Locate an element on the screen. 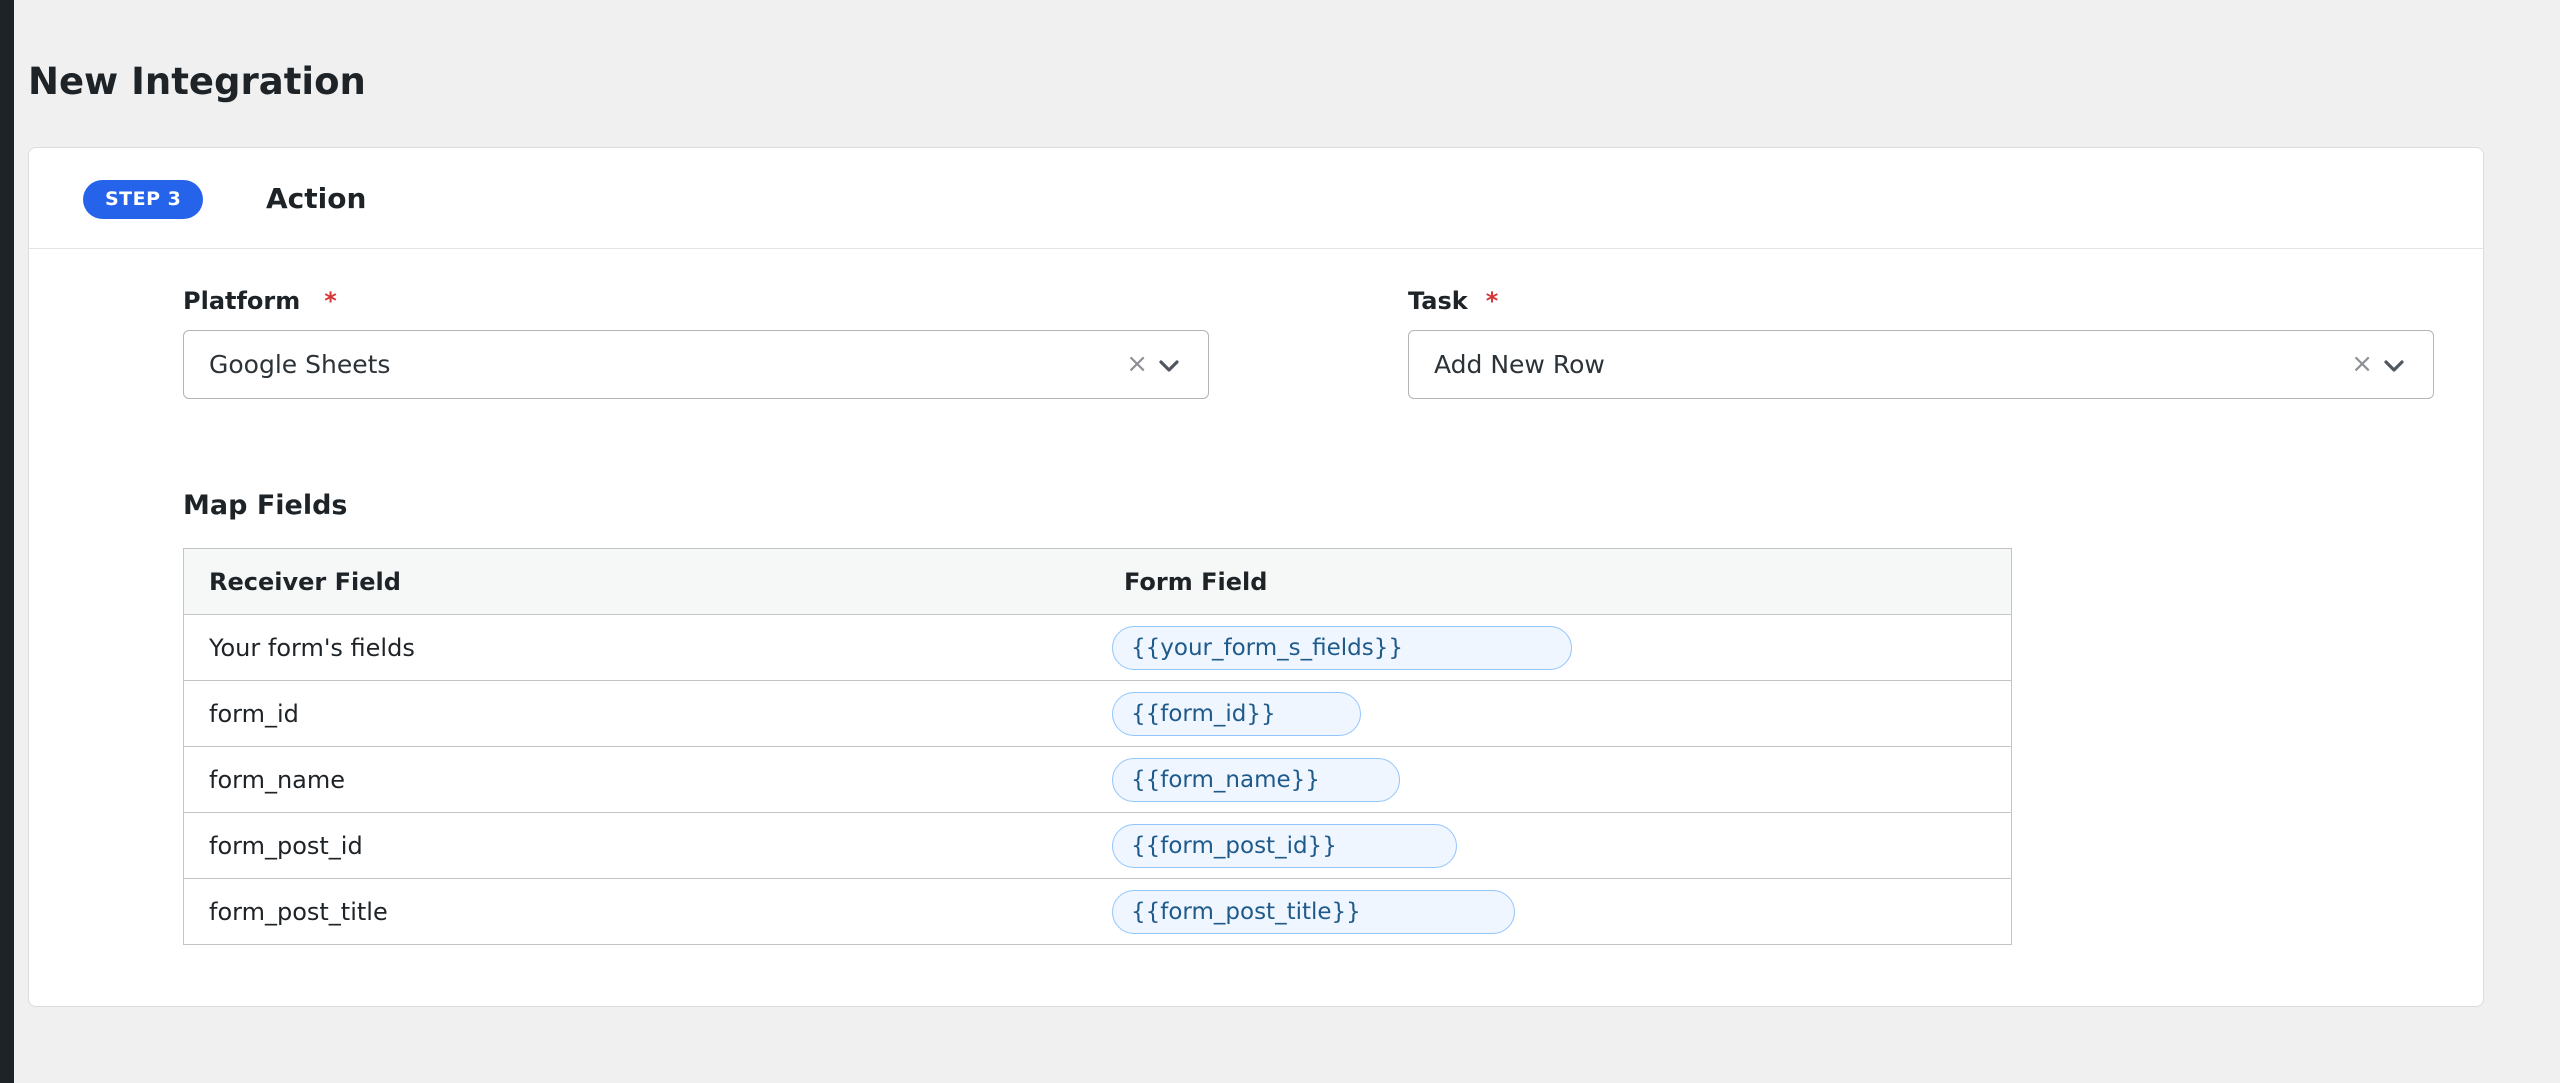  map-fields-title: Map Fields is located at coordinates (265, 505).